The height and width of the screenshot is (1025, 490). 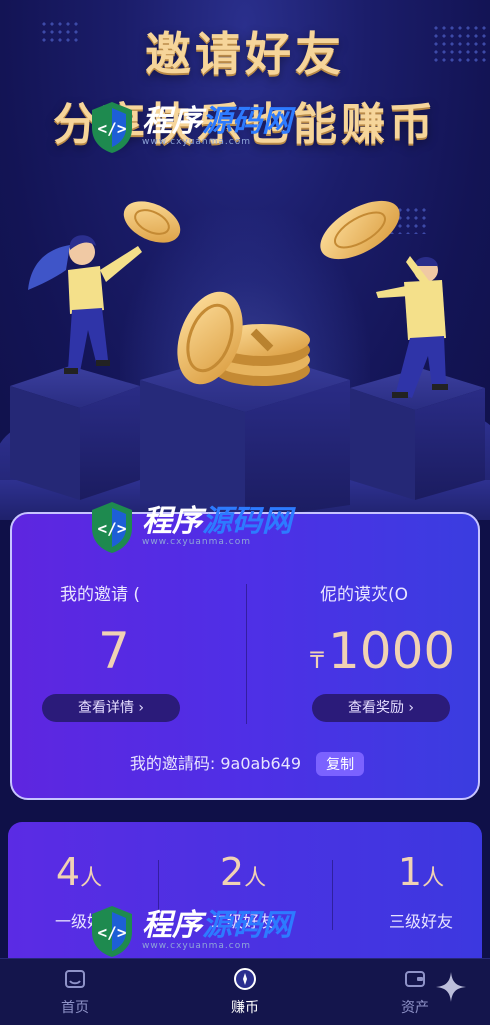 I want to click on home-icon, so click(x=75, y=979).